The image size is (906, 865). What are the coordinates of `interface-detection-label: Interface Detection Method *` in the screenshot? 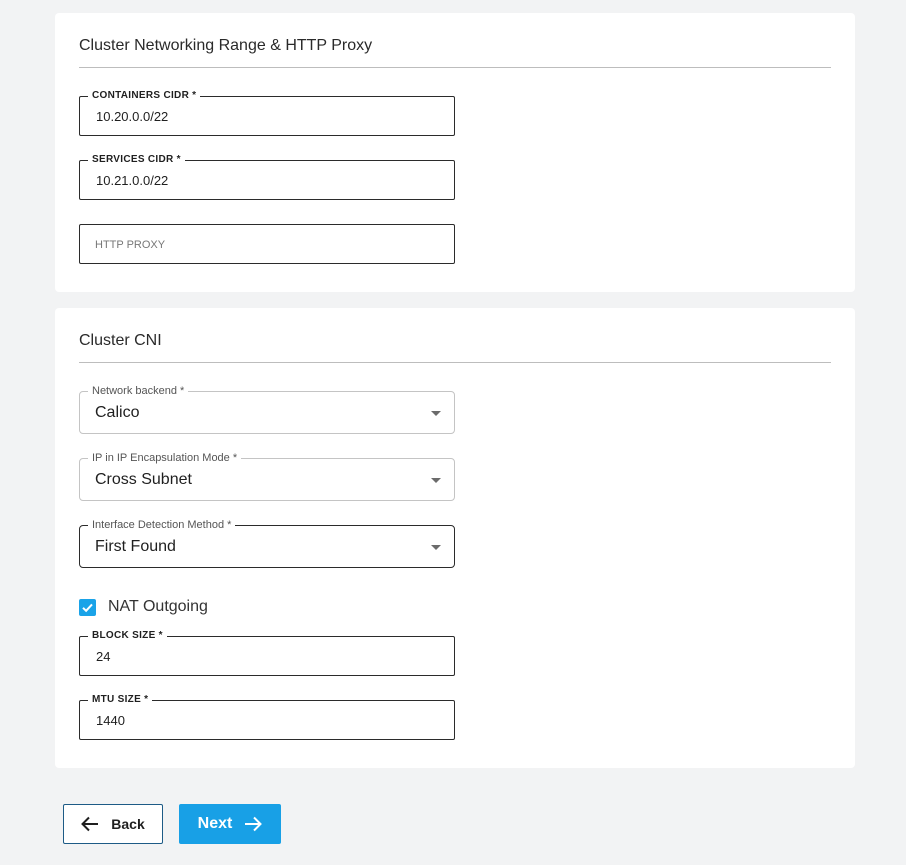 It's located at (162, 525).